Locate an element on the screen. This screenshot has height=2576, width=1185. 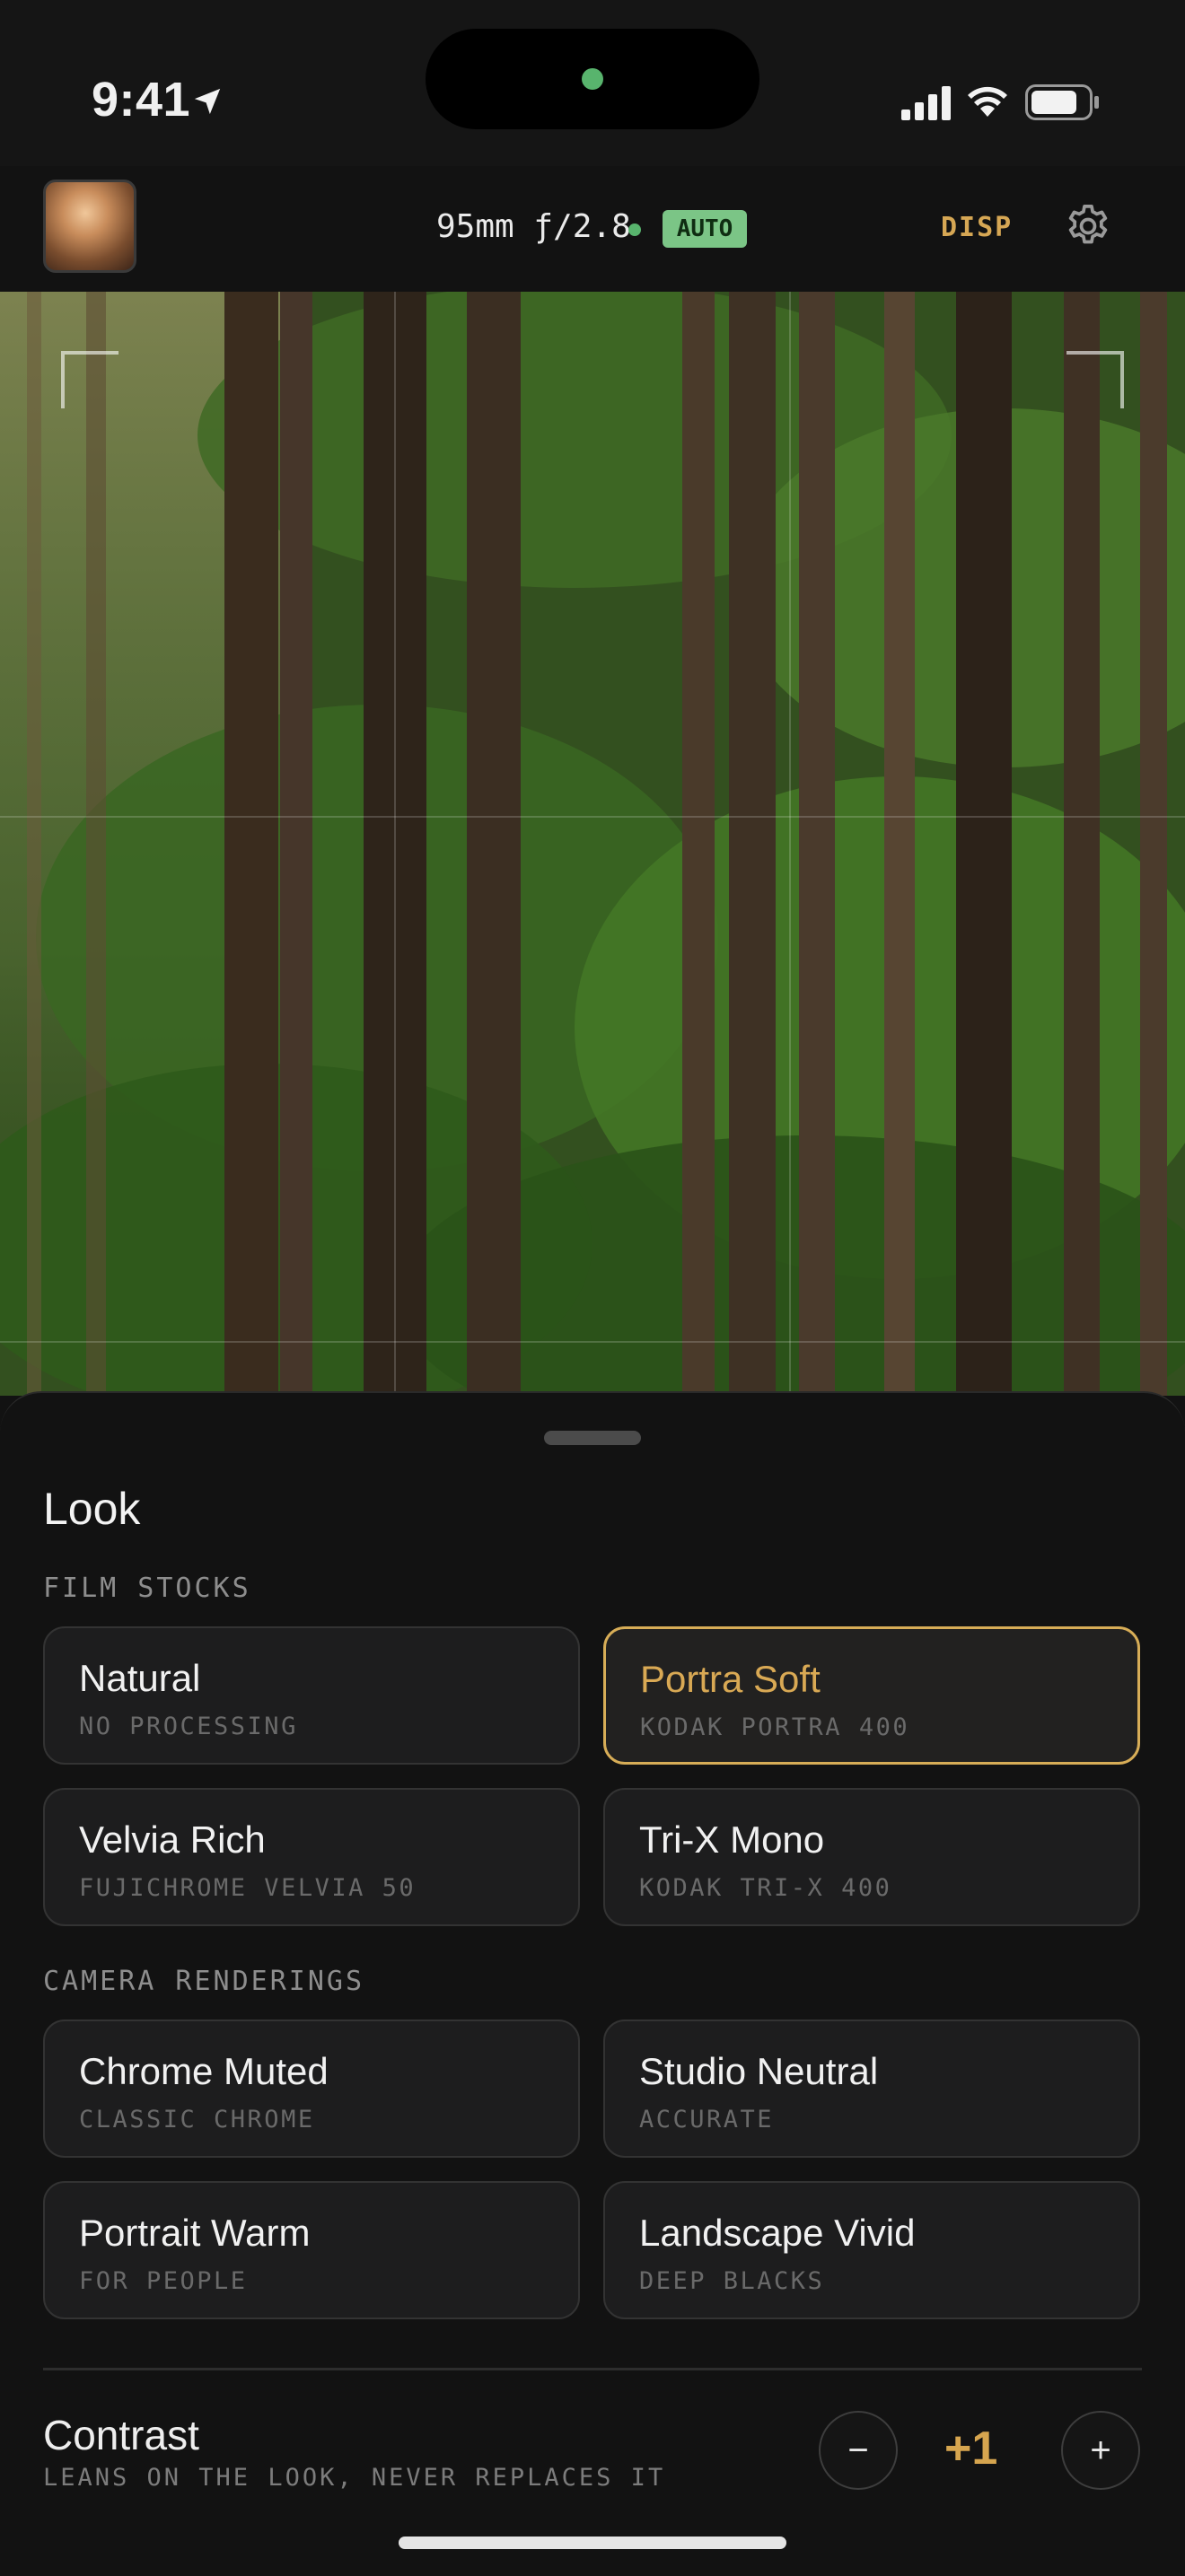
lens-status-dot is located at coordinates (634, 229).